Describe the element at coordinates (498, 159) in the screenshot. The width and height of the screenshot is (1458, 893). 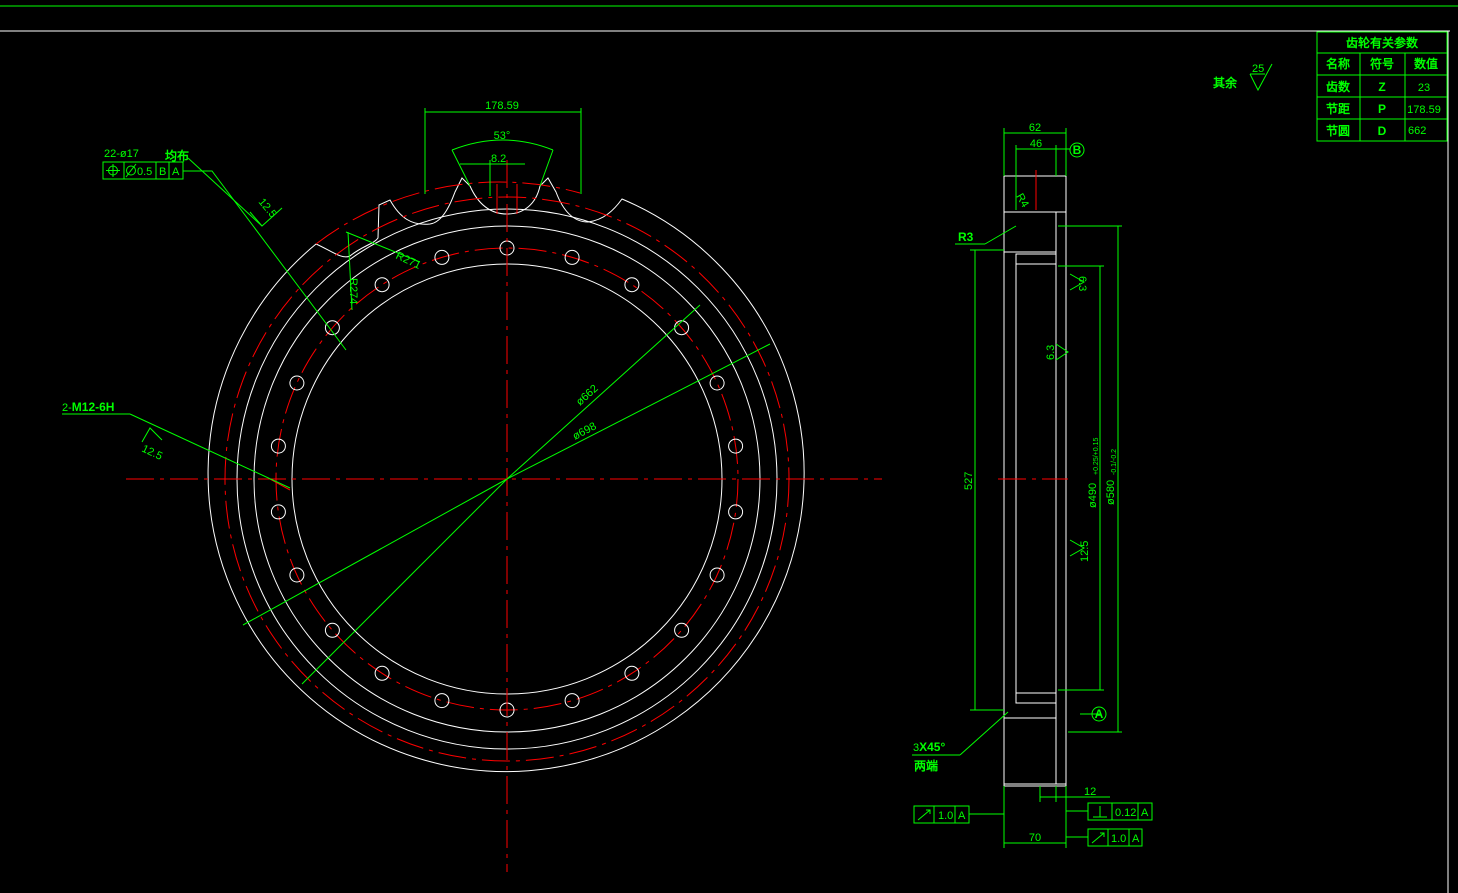
I see `dim-tooth: 8.2` at that location.